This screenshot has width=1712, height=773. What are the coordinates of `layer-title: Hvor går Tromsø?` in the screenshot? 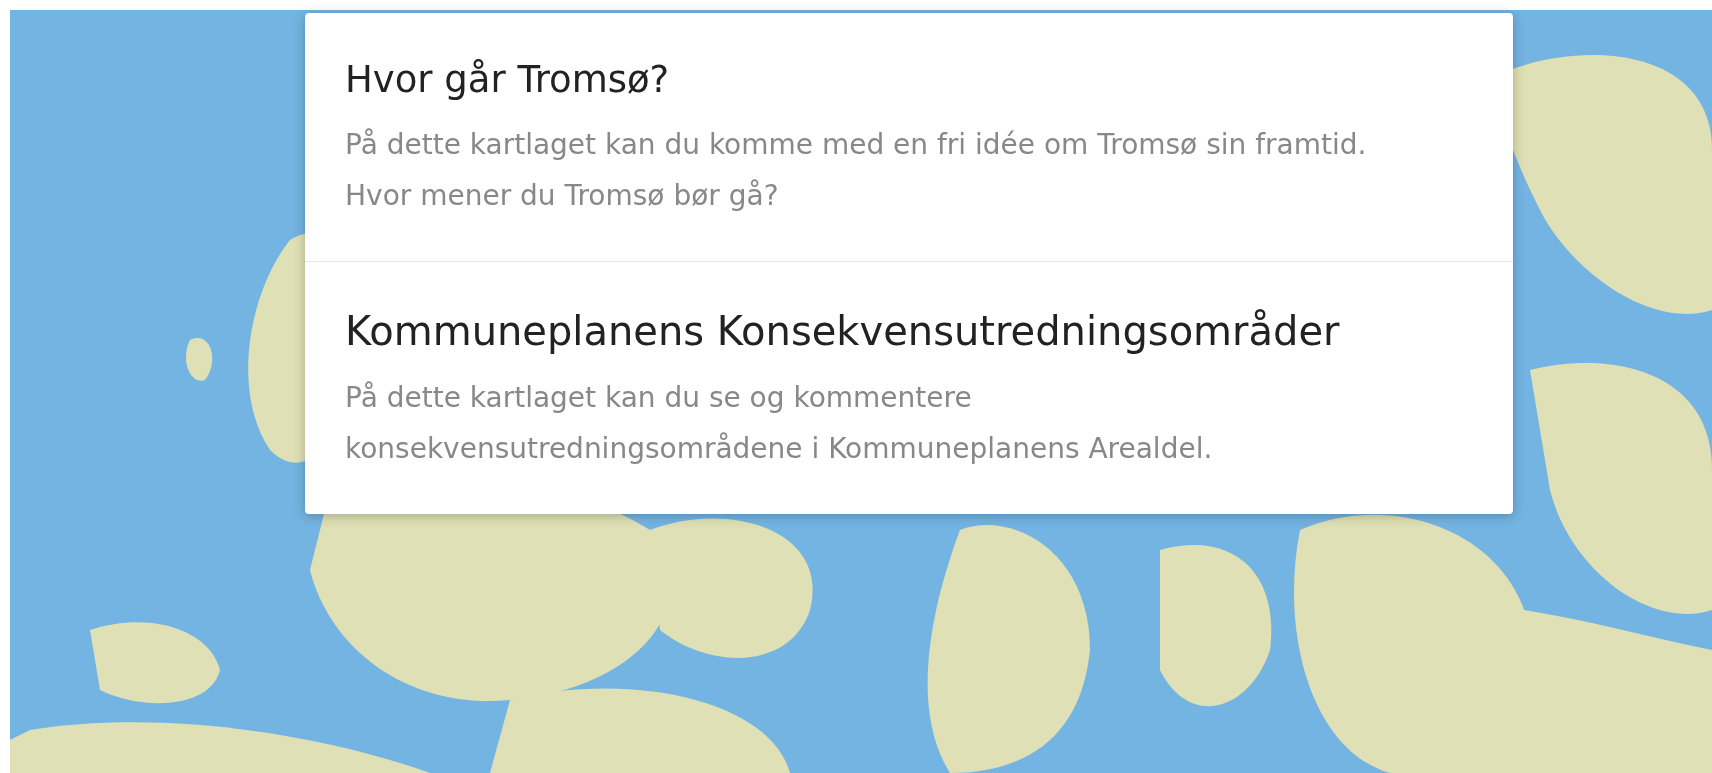 It's located at (508, 80).